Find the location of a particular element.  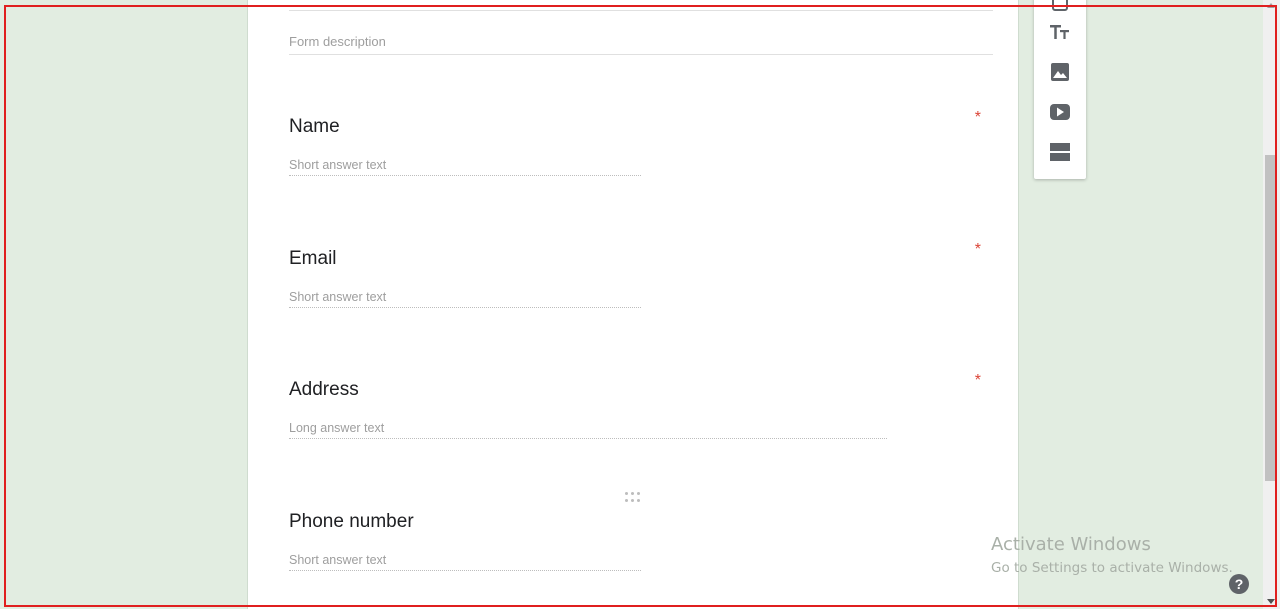

scroll-down-arrow-icon is located at coordinates (1271, 601).